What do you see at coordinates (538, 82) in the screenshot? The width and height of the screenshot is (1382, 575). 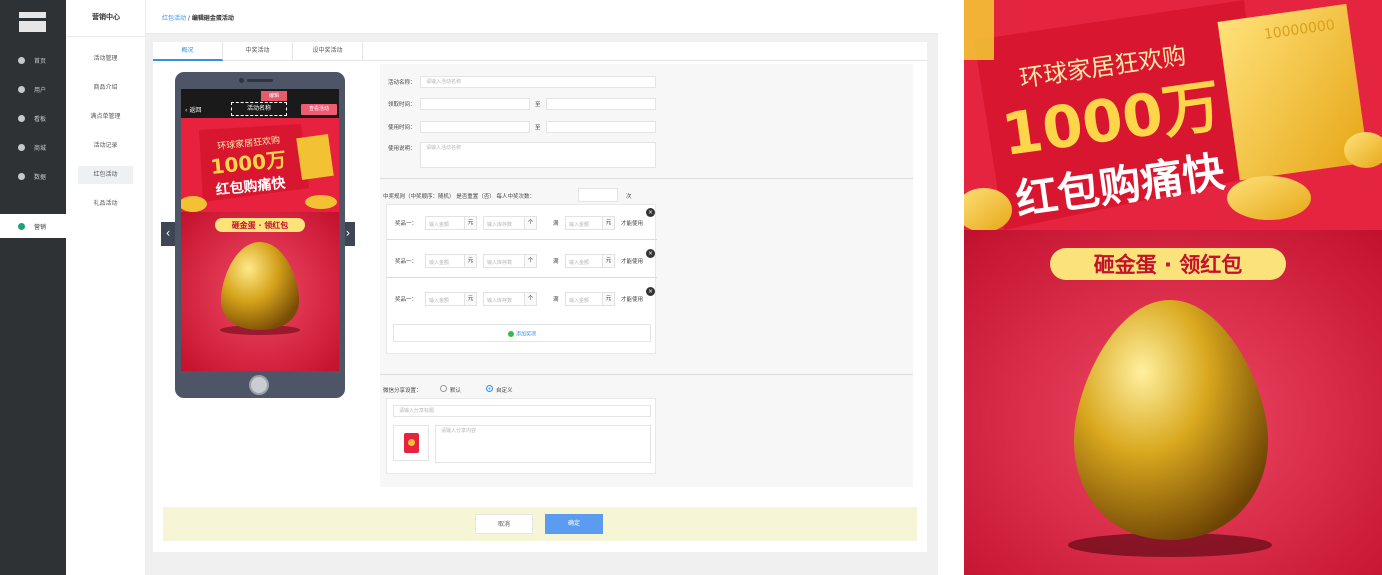 I see `activity-name-input: 请输入活动名称` at bounding box center [538, 82].